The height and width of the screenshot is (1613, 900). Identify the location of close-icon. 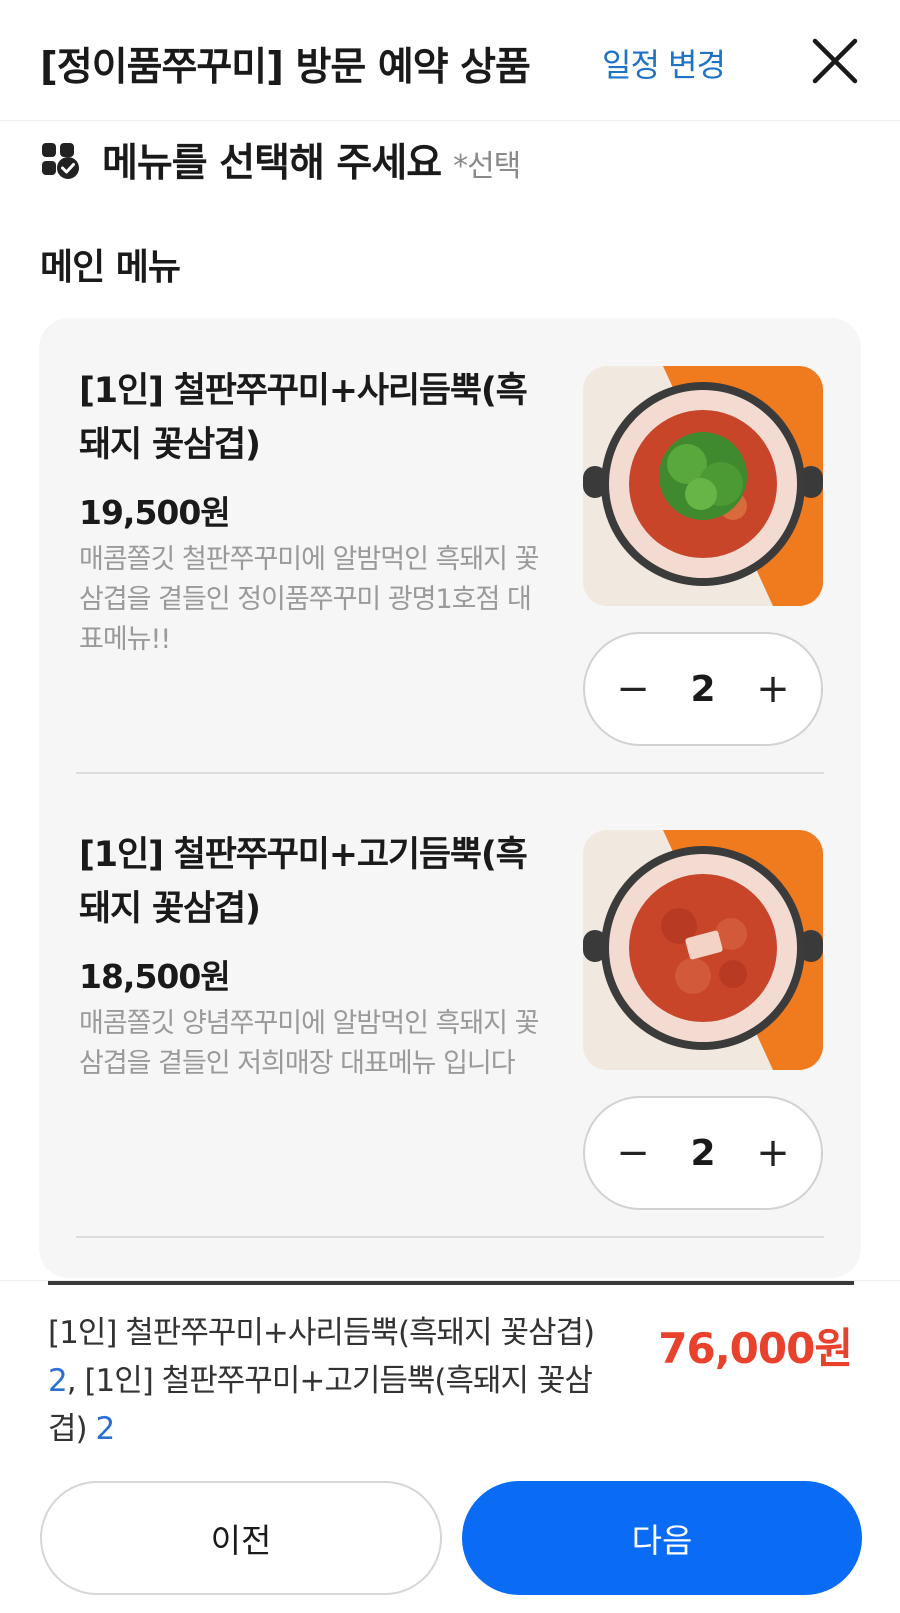
(835, 61).